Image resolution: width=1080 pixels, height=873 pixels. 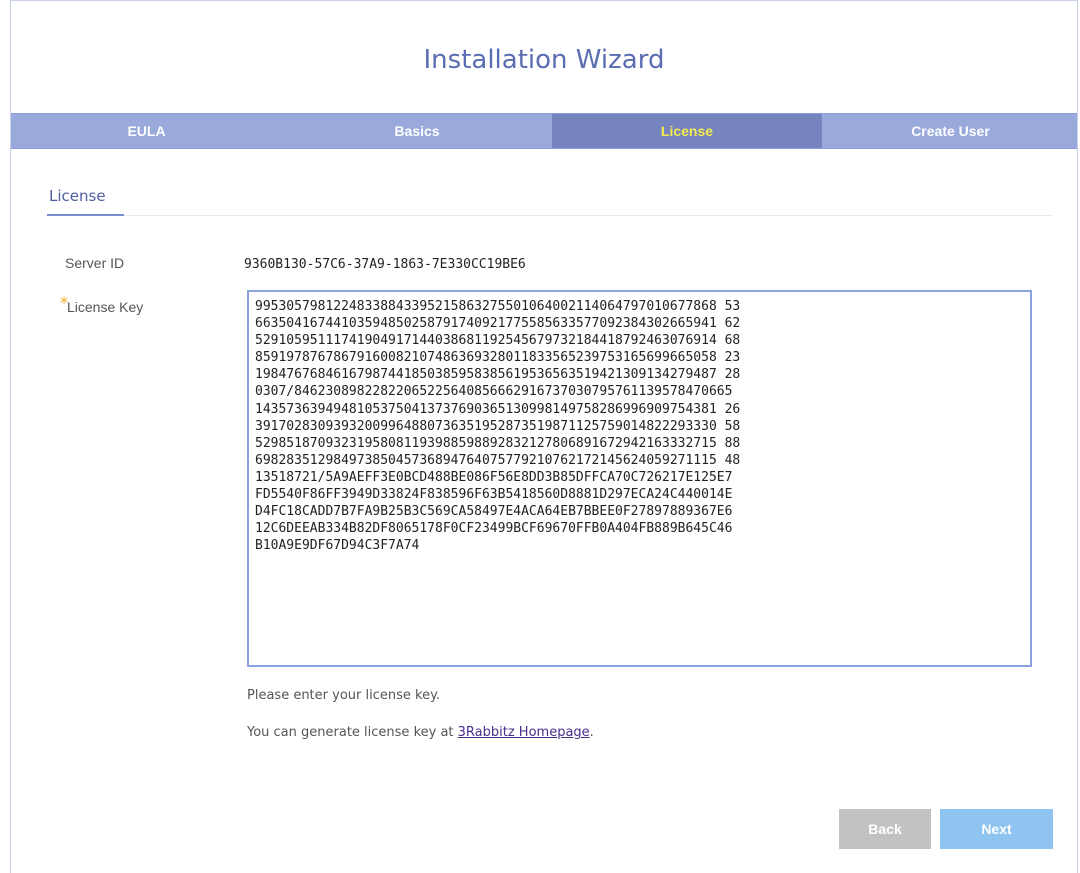 What do you see at coordinates (85, 215) in the screenshot?
I see `section-title-underline` at bounding box center [85, 215].